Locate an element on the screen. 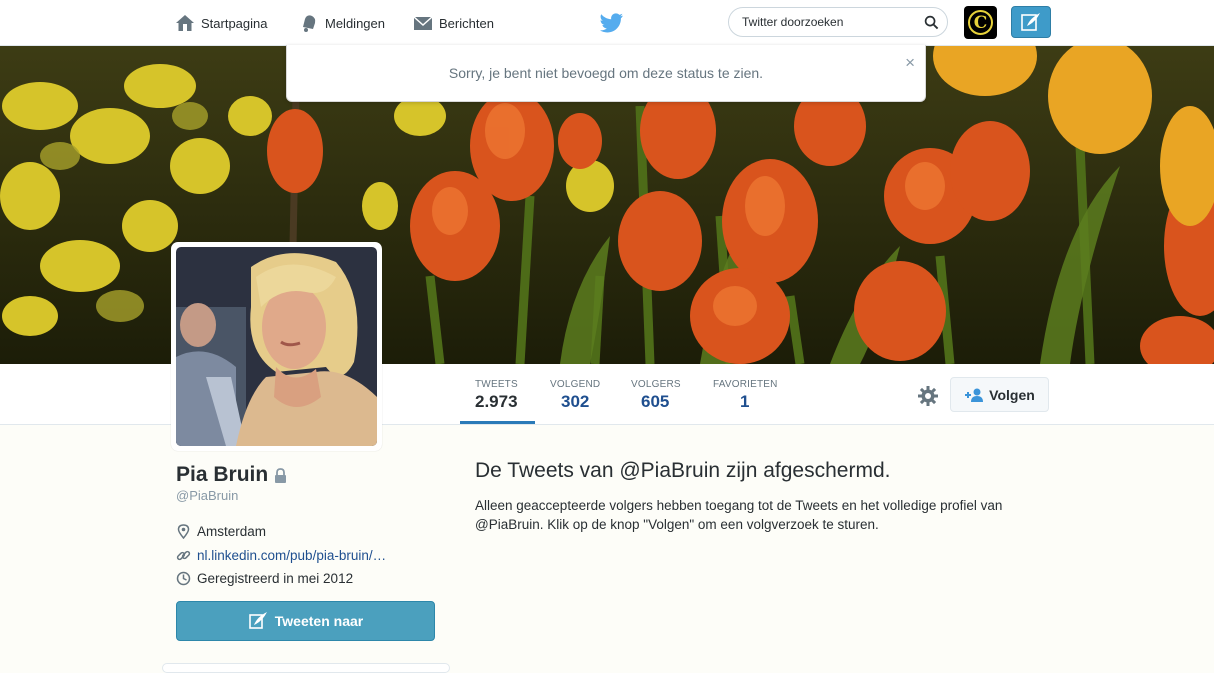 This screenshot has height=673, width=1214. nav-messages: Berichten is located at coordinates (453, 23).